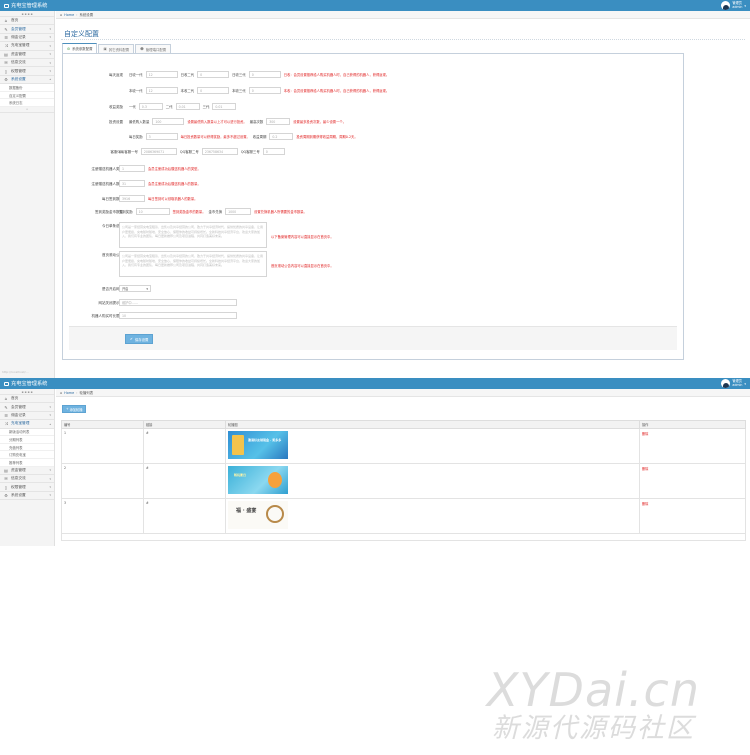 The width and height of the screenshot is (750, 755). I want to click on label-qq: 客服QQ, so click(116, 152).